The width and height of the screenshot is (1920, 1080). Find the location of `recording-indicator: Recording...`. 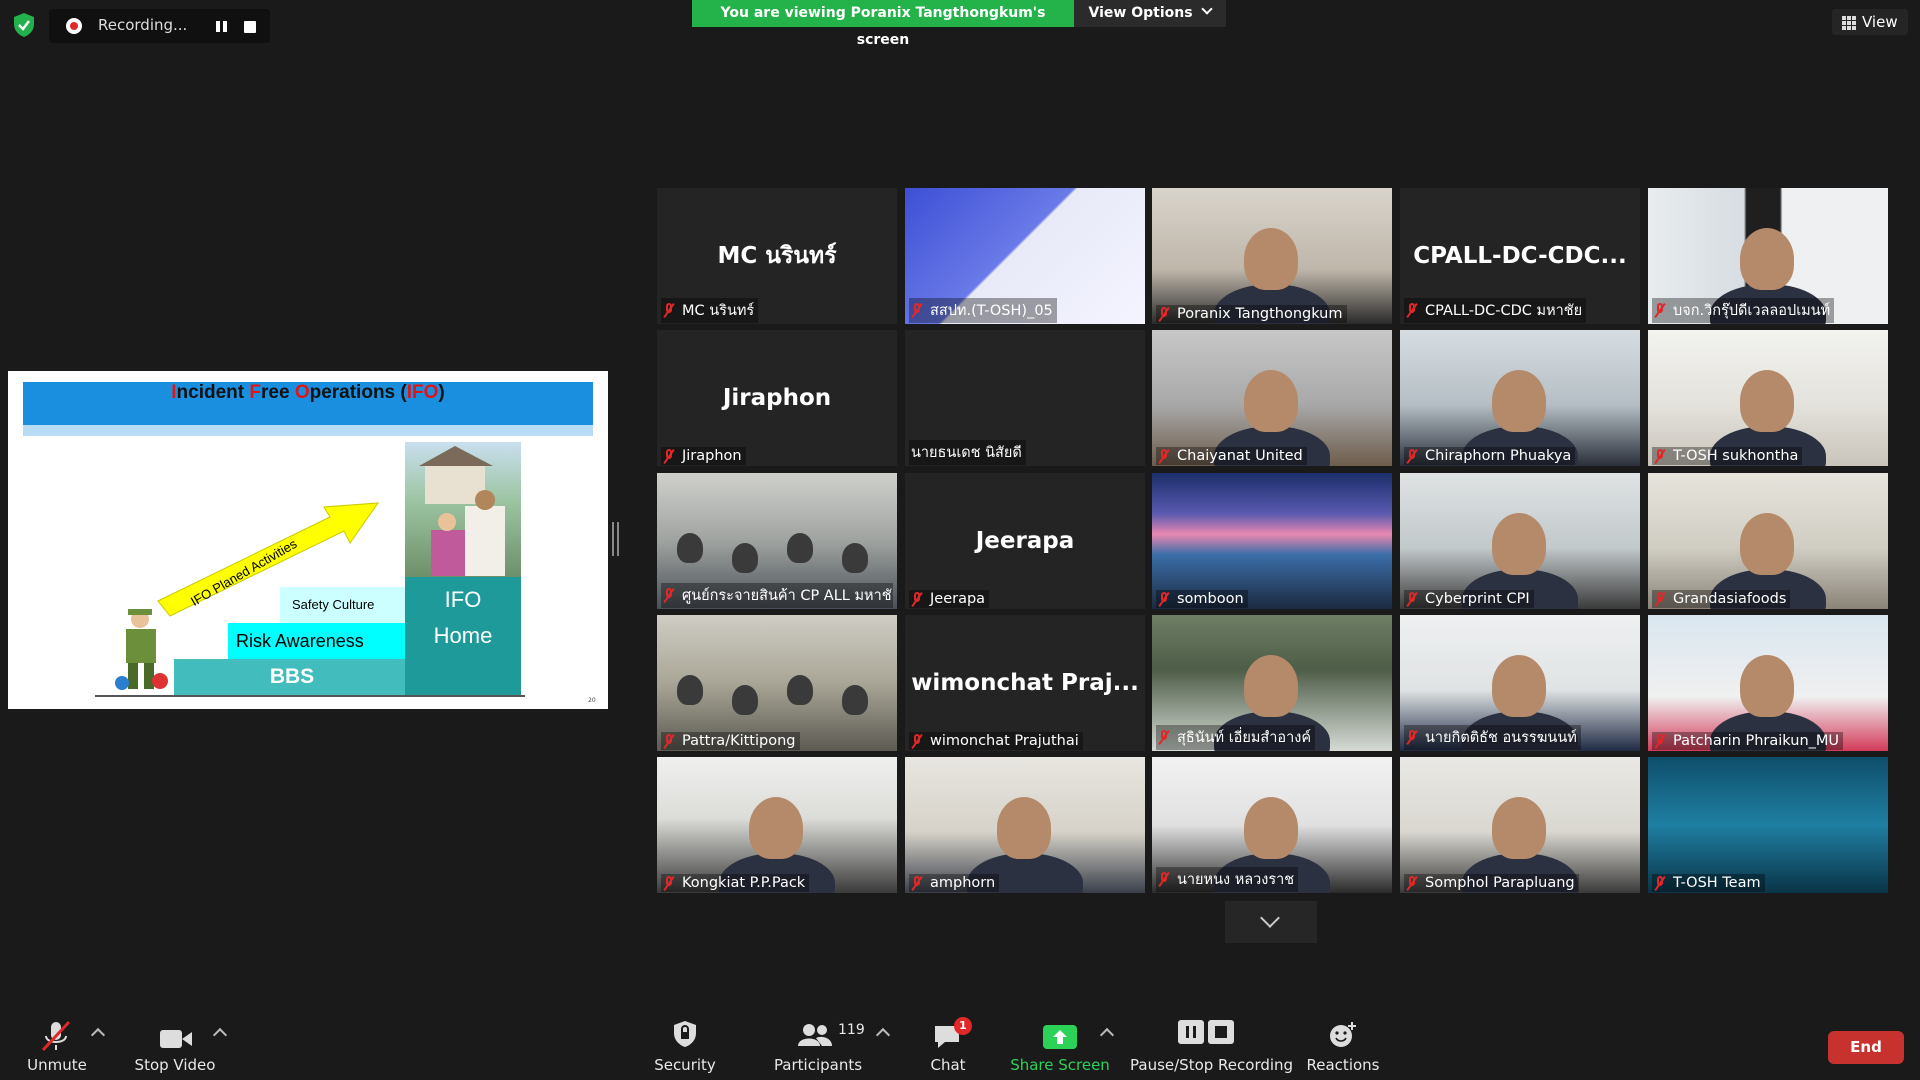

recording-indicator: Recording... is located at coordinates (159, 26).